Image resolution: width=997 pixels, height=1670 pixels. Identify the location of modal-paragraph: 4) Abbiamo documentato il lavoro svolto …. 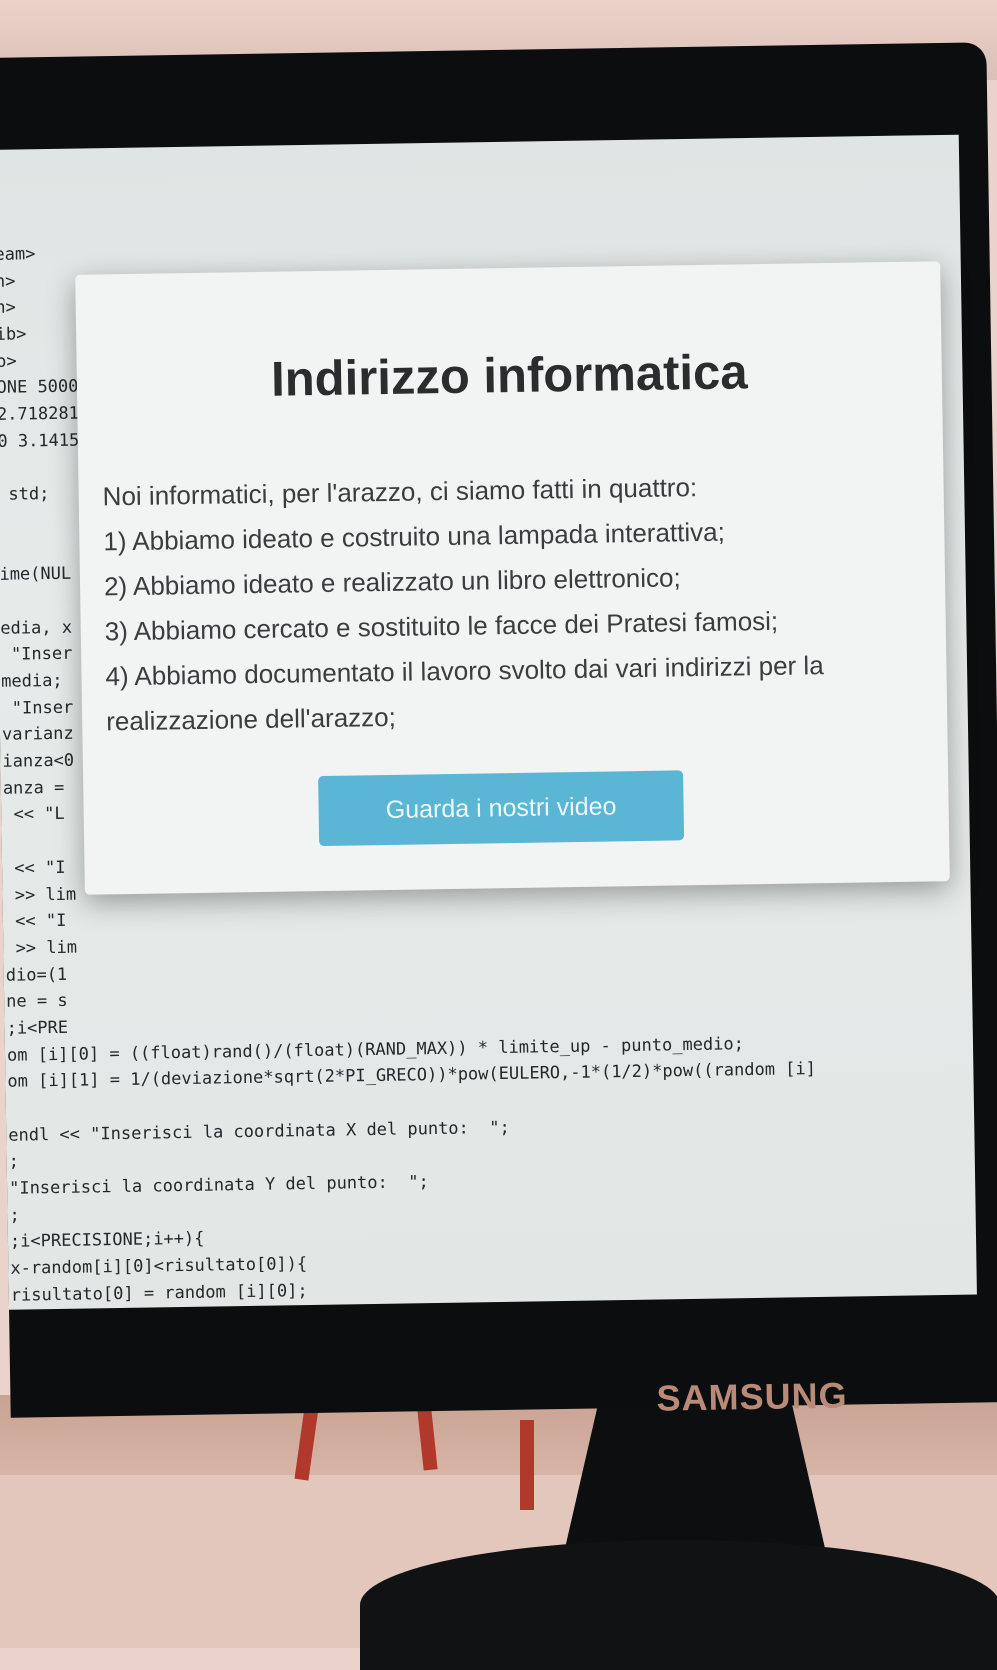
(464, 693).